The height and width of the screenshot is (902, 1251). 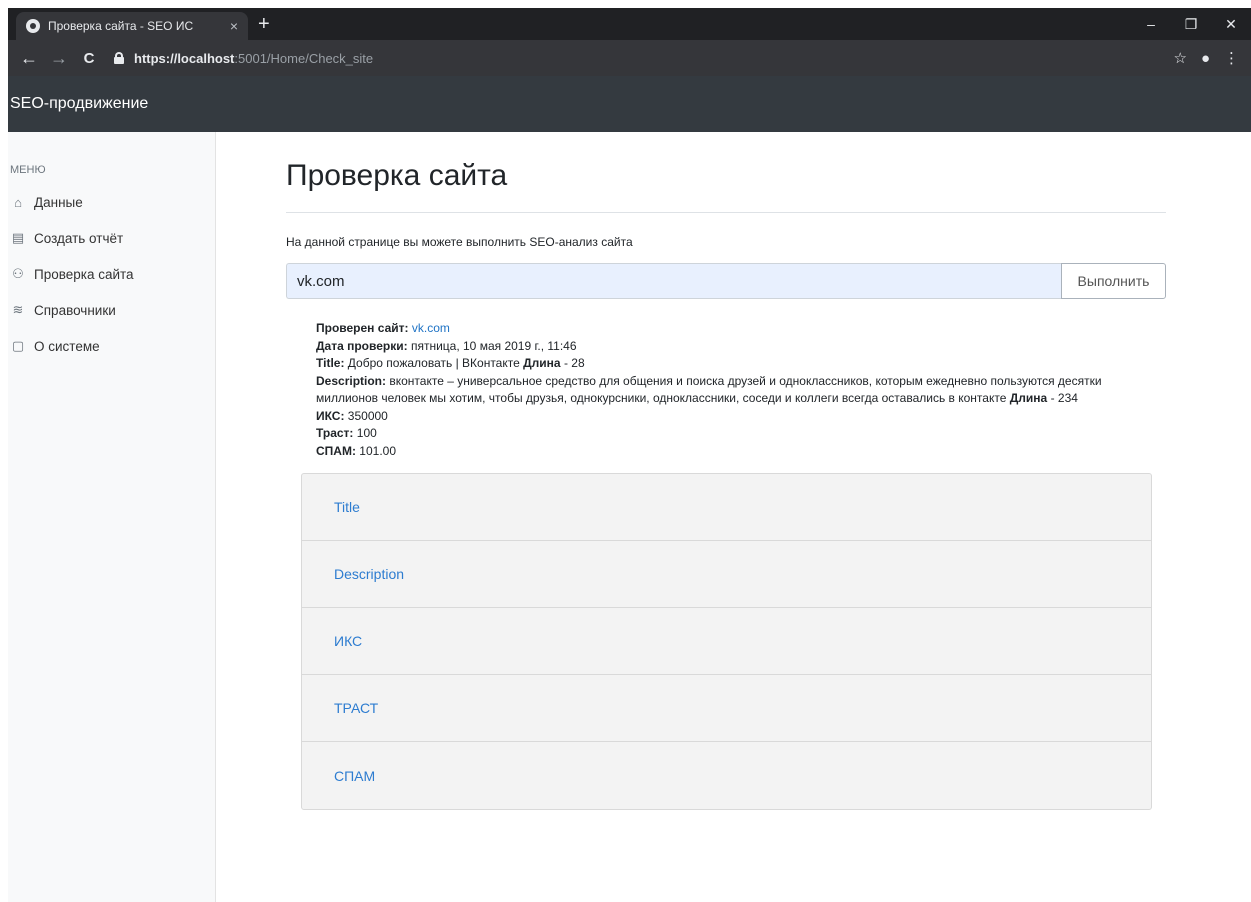 What do you see at coordinates (29, 58) in the screenshot?
I see `back-icon: ←` at bounding box center [29, 58].